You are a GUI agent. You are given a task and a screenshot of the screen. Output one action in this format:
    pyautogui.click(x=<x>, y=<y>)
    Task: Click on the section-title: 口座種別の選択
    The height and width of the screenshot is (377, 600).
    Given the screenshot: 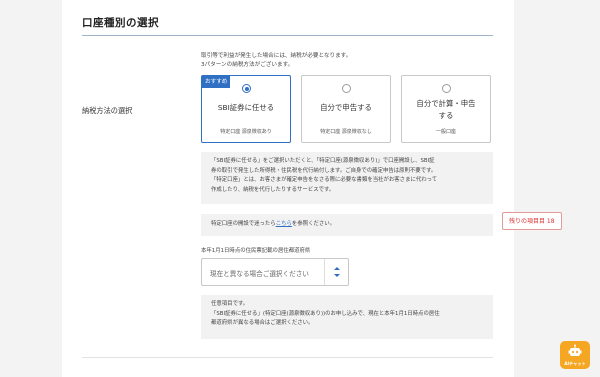 What is the action you would take?
    pyautogui.click(x=120, y=23)
    